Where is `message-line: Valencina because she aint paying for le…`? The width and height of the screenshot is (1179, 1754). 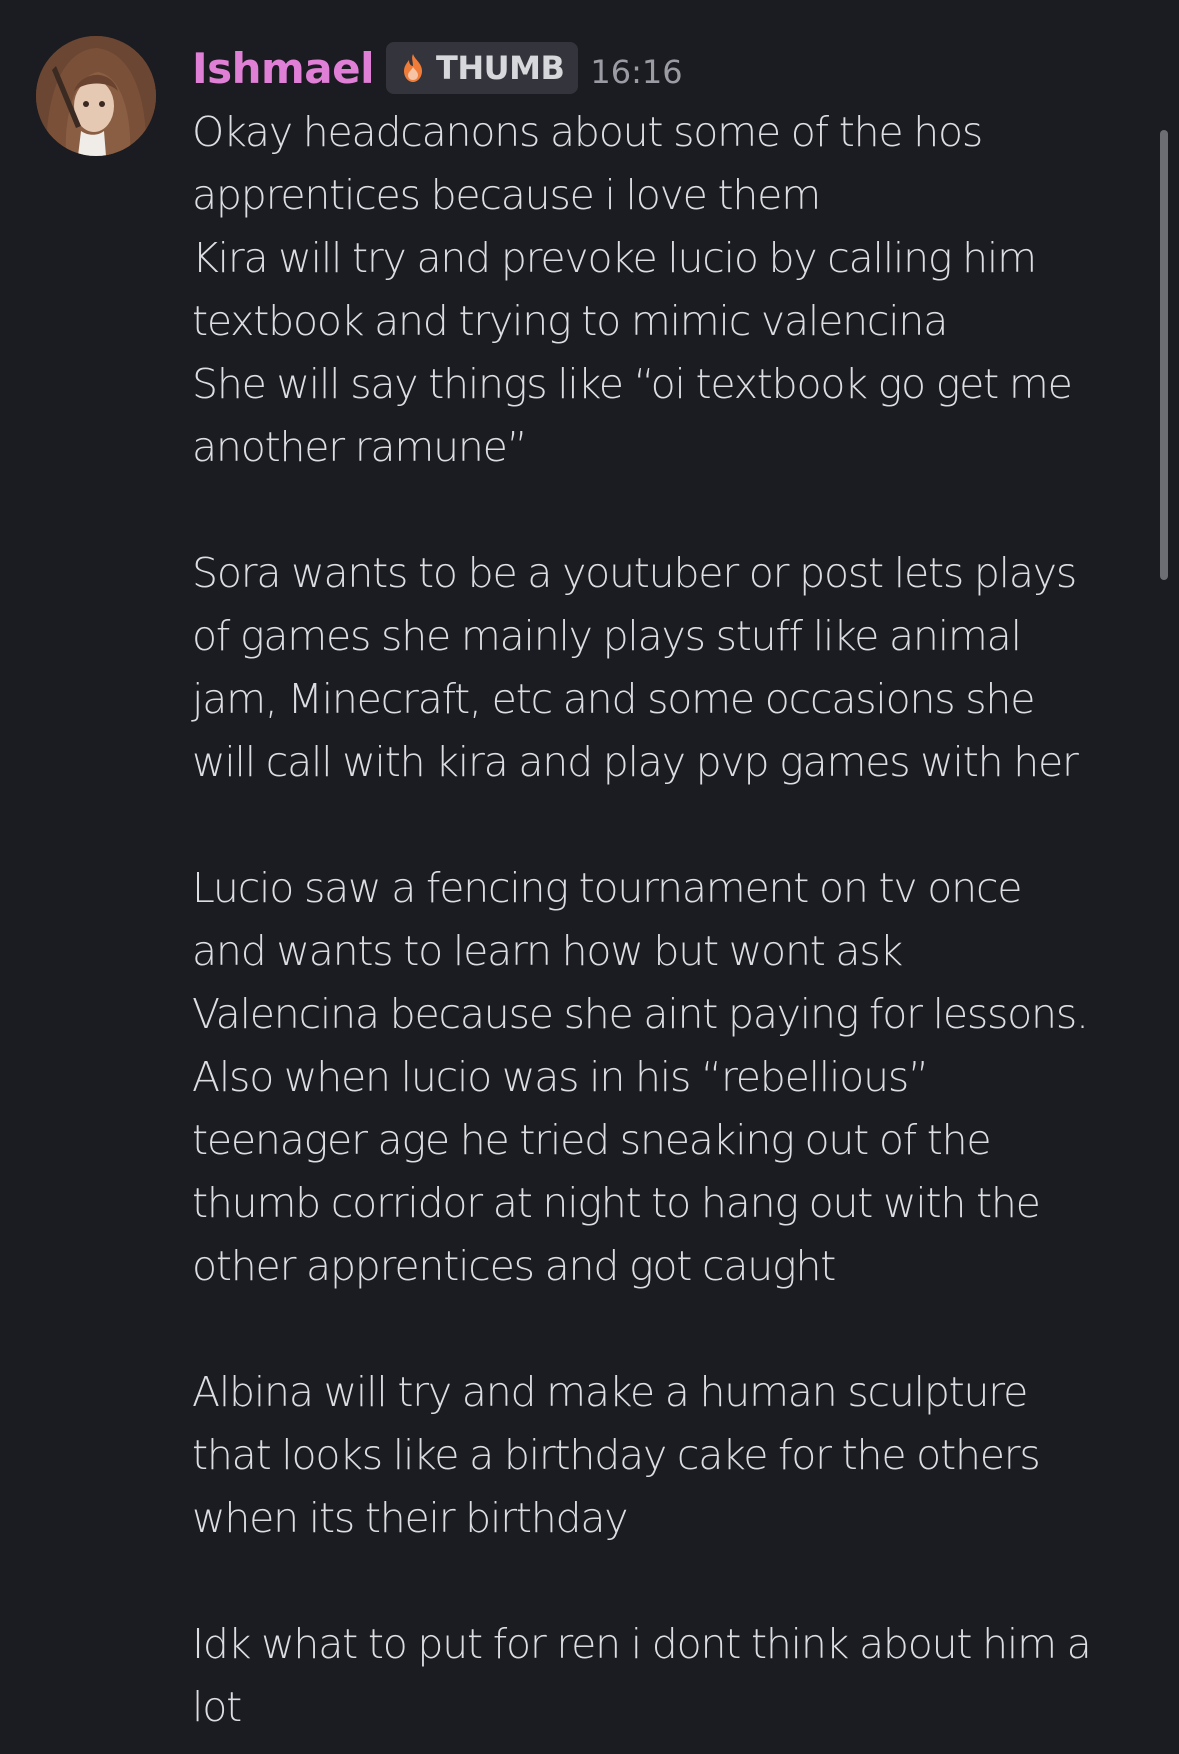
message-line: Valencina because she aint paying for le… is located at coordinates (640, 1014).